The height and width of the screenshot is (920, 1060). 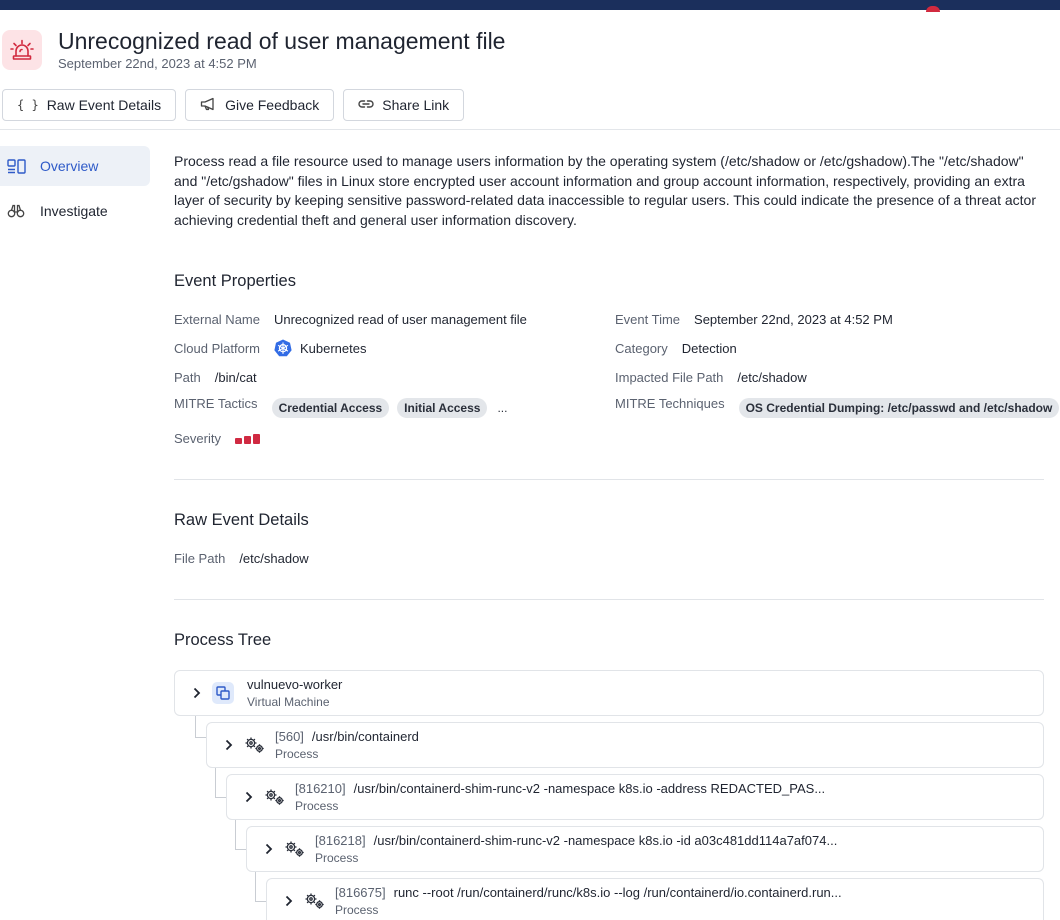 What do you see at coordinates (416, 105) in the screenshot?
I see `share-link-label: Share Link` at bounding box center [416, 105].